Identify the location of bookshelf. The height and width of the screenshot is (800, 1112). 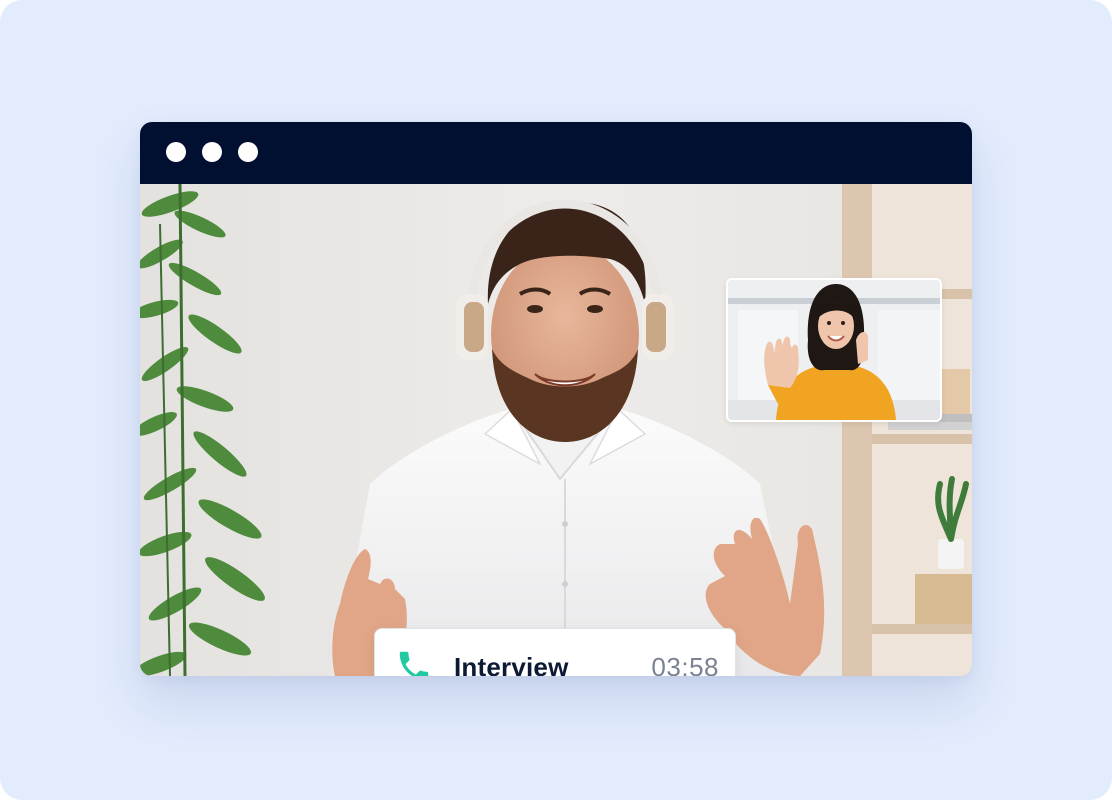
(907, 430).